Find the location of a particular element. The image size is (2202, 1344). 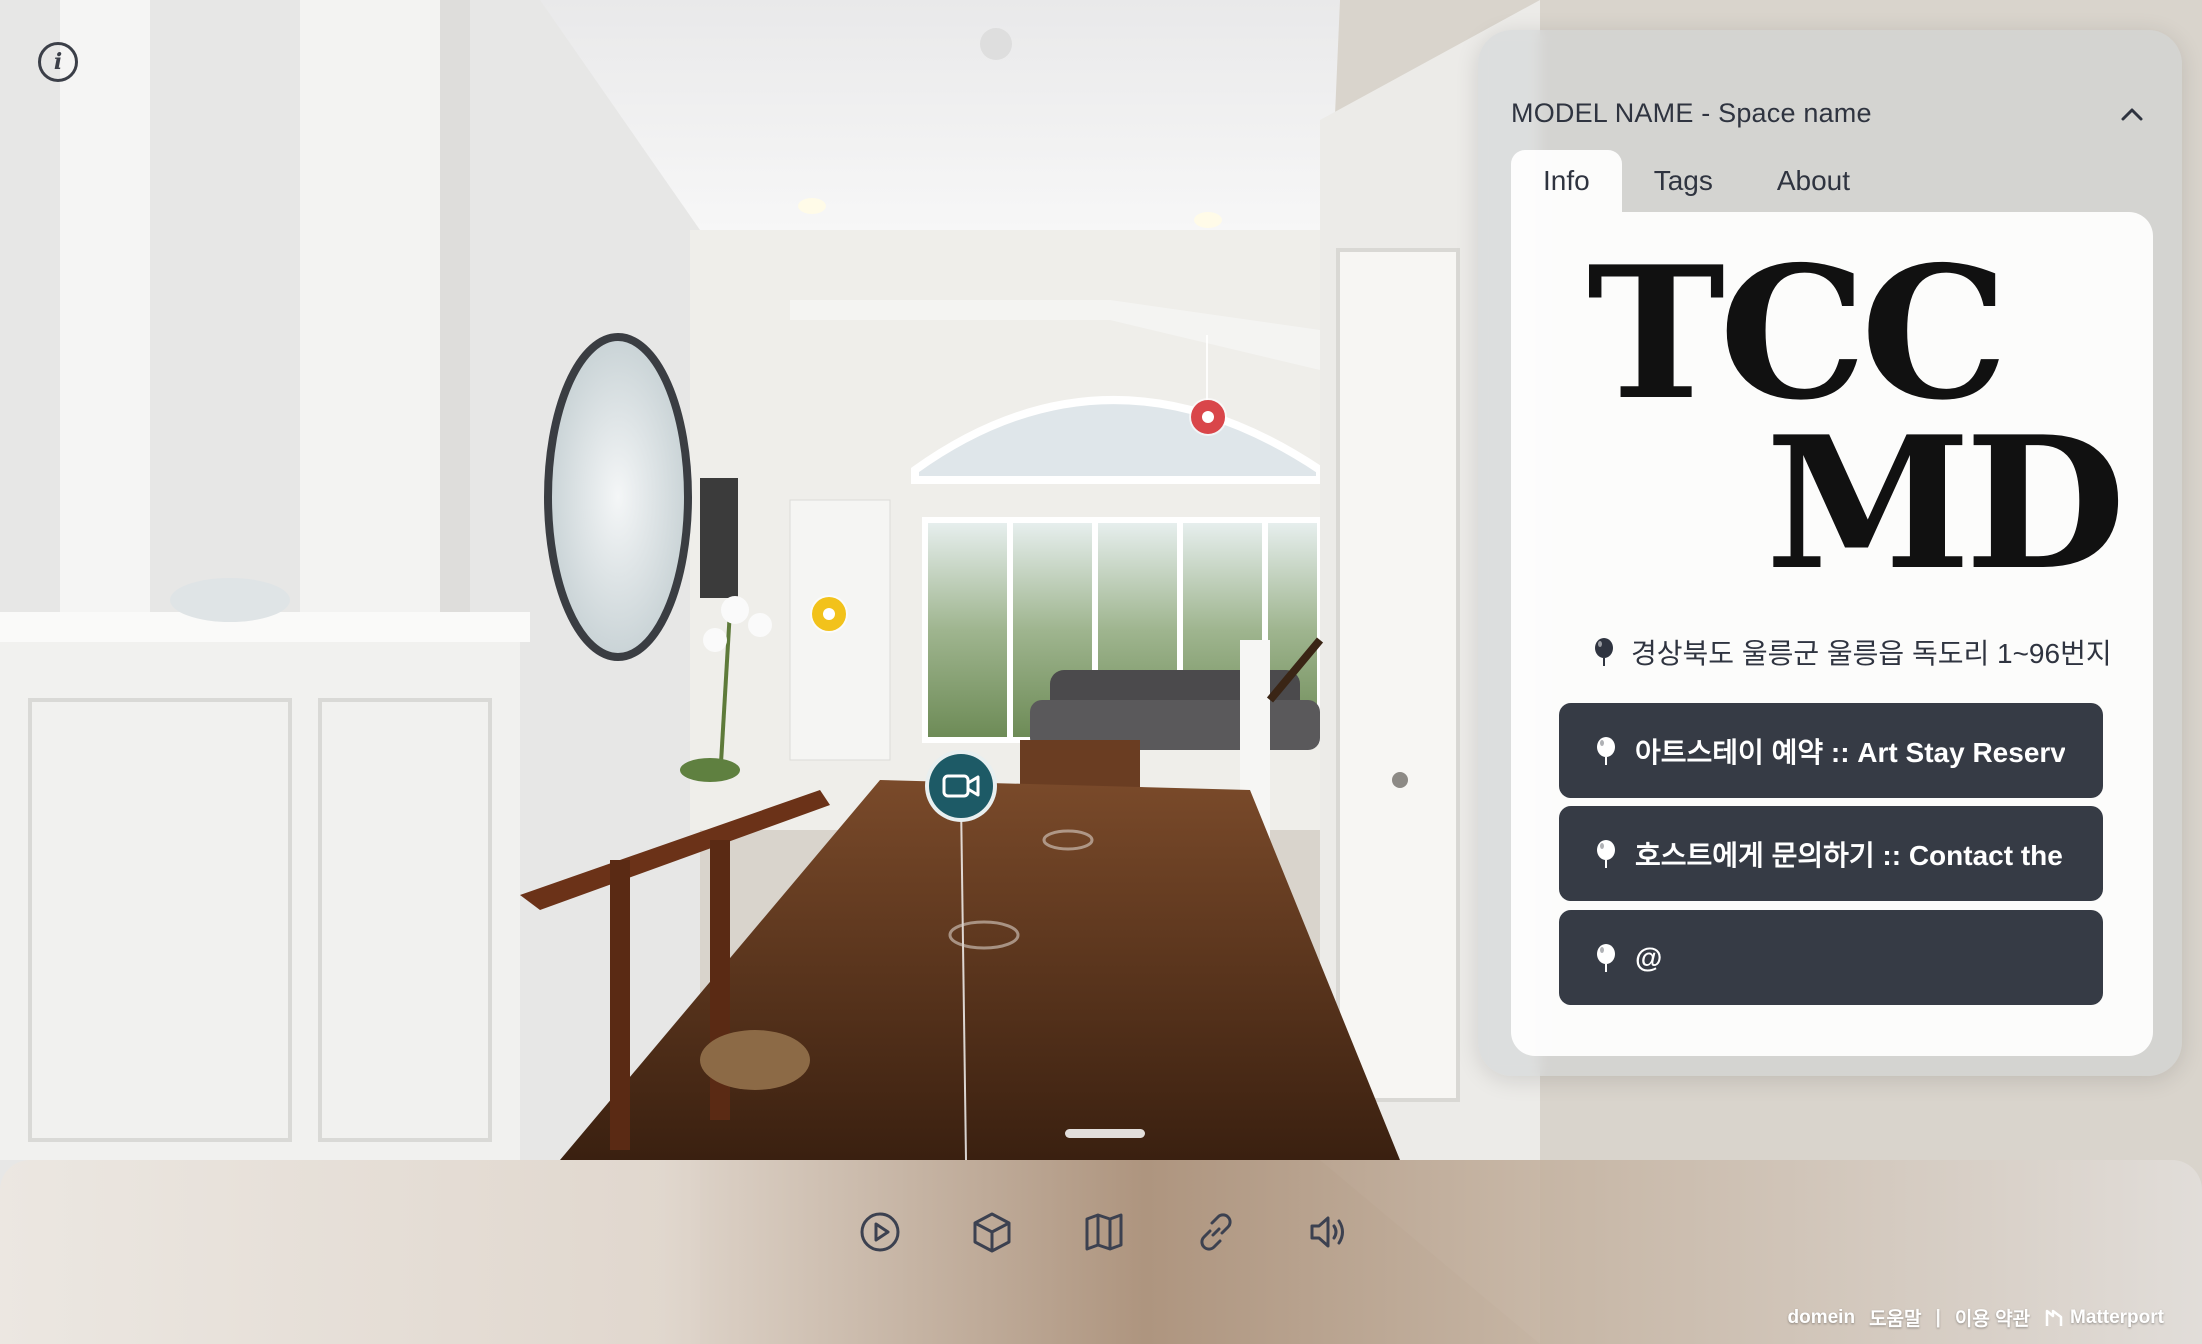

play-tour-button is located at coordinates (880, 1232).